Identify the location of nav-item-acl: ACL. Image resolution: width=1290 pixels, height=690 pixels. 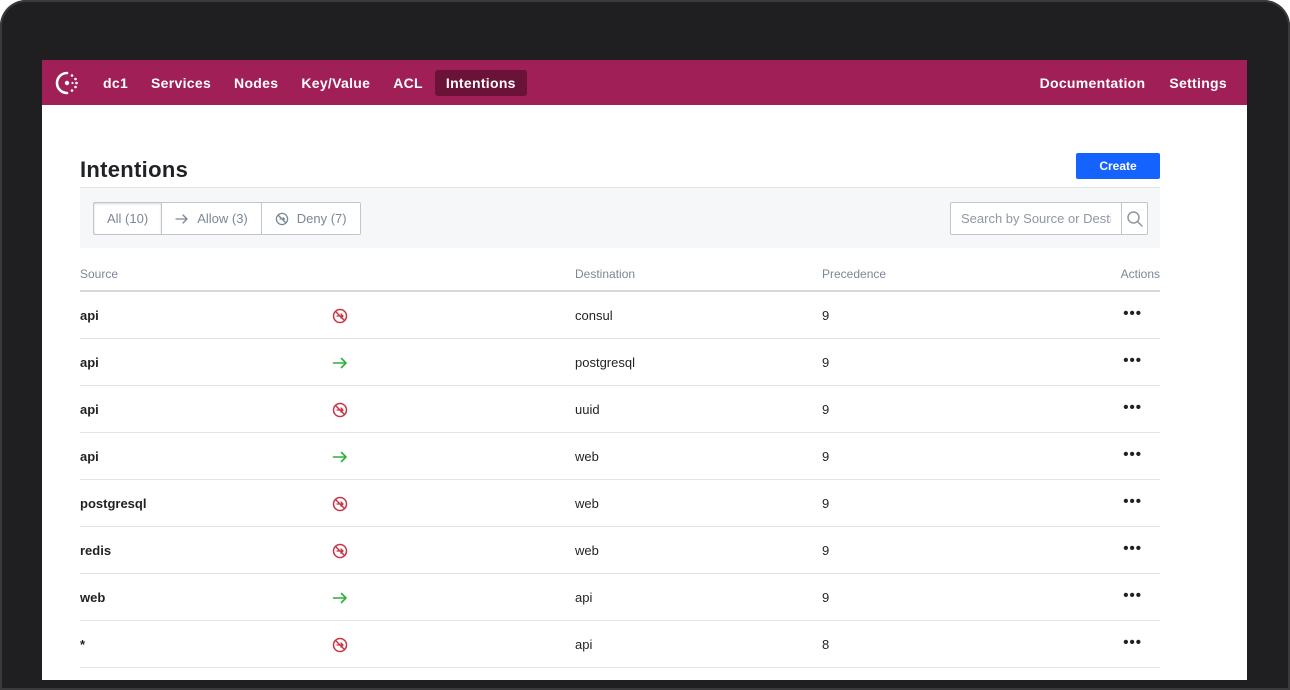
(408, 83).